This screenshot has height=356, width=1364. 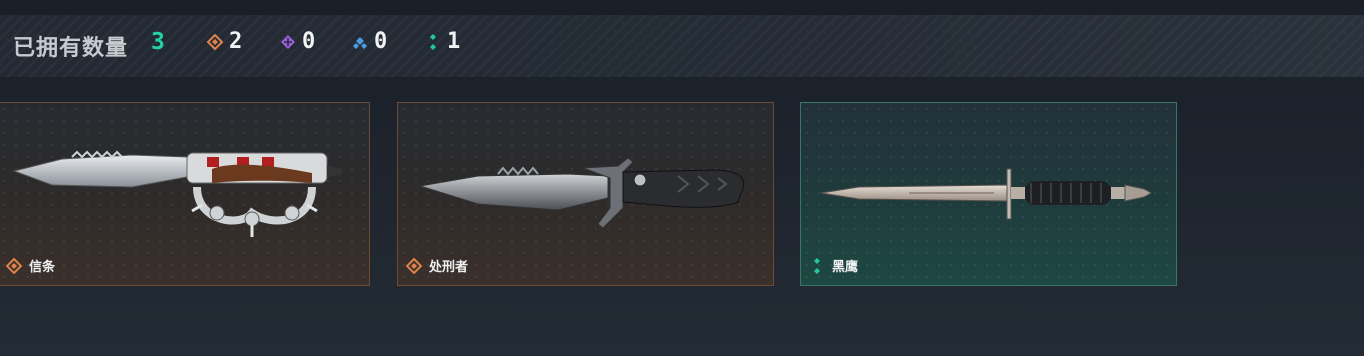 What do you see at coordinates (71, 48) in the screenshot?
I see `owned-count-label: 已拥有数量` at bounding box center [71, 48].